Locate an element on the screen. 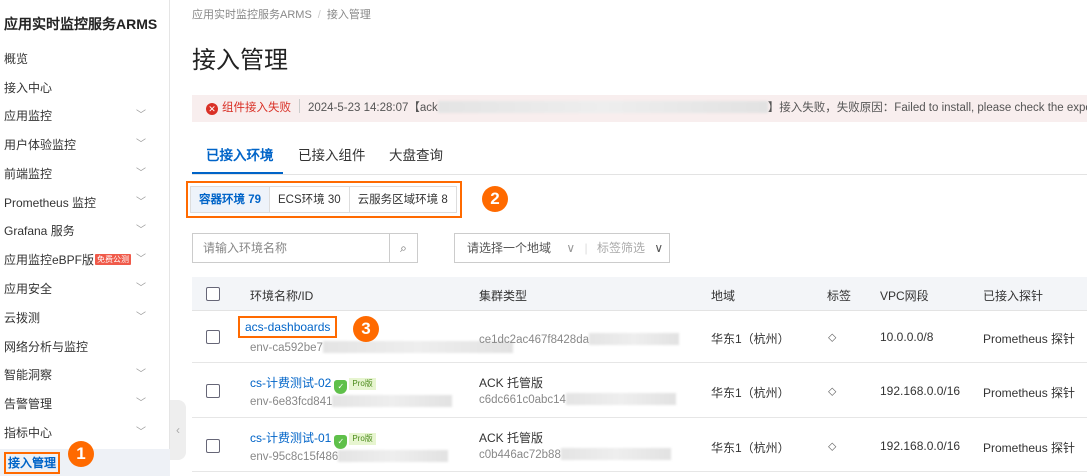  cluster-id: c0b446ac72b88 is located at coordinates (575, 454).